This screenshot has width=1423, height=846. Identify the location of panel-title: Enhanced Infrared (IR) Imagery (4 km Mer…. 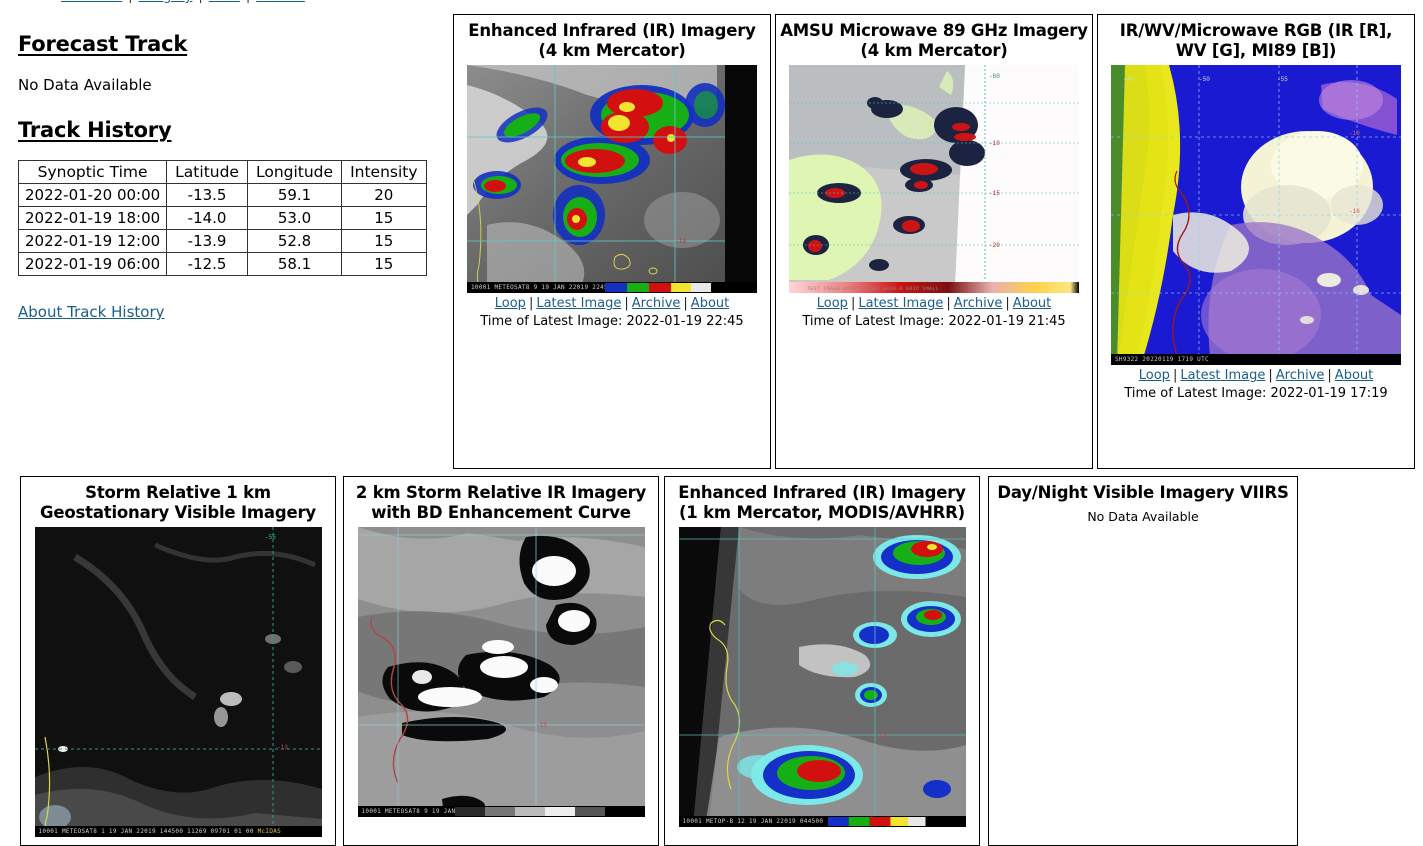
(612, 41).